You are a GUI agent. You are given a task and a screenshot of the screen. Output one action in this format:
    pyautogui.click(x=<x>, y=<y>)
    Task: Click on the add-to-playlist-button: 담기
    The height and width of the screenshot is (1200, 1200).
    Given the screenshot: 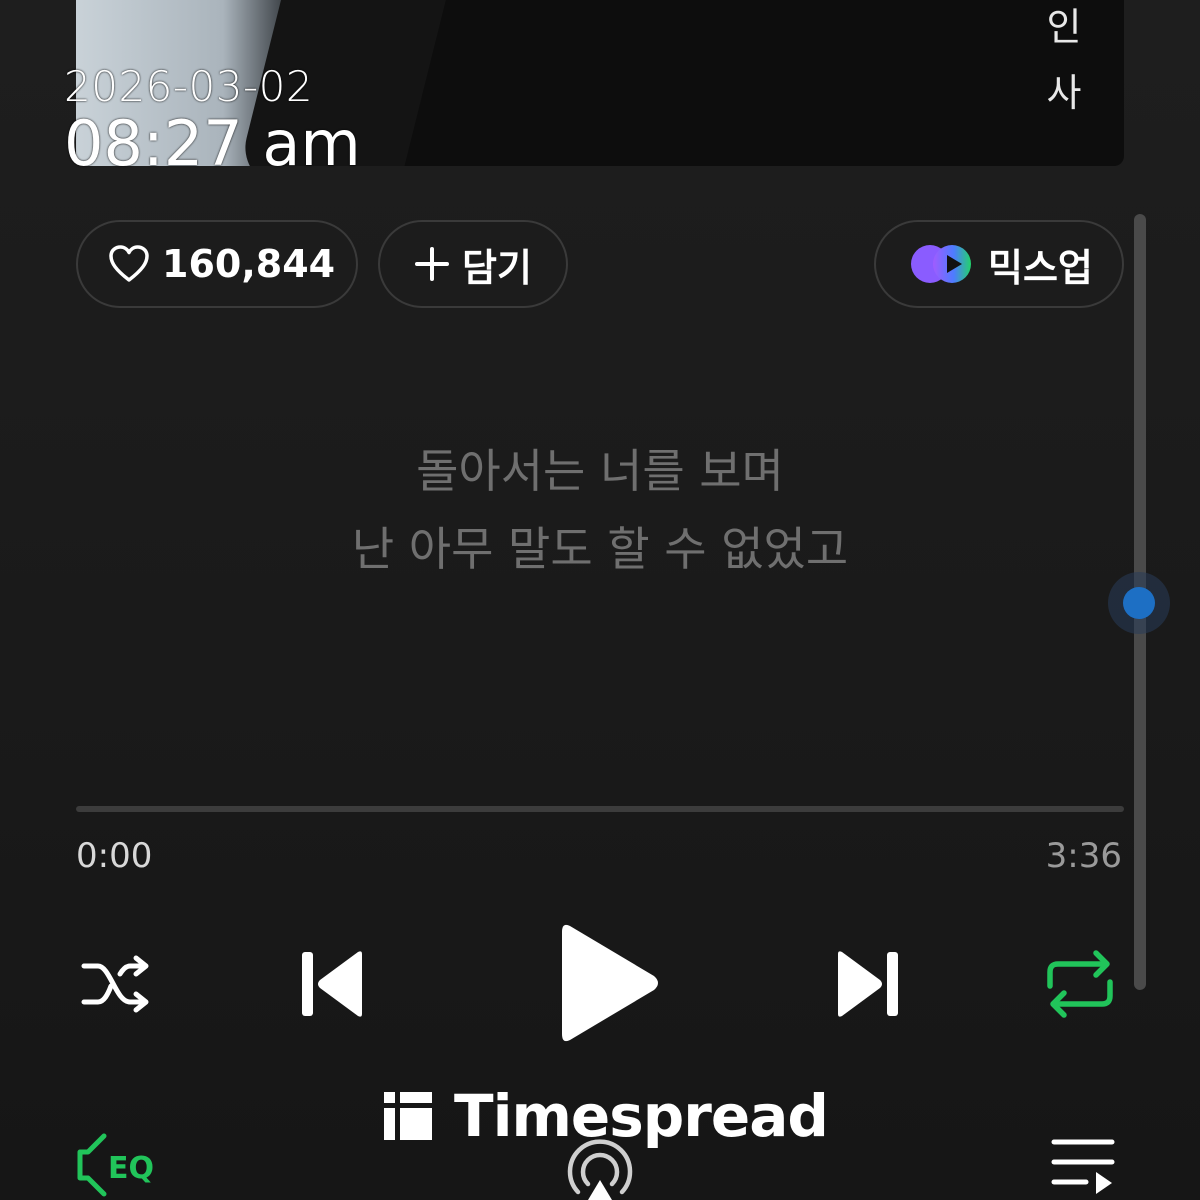 What is the action you would take?
    pyautogui.click(x=473, y=264)
    